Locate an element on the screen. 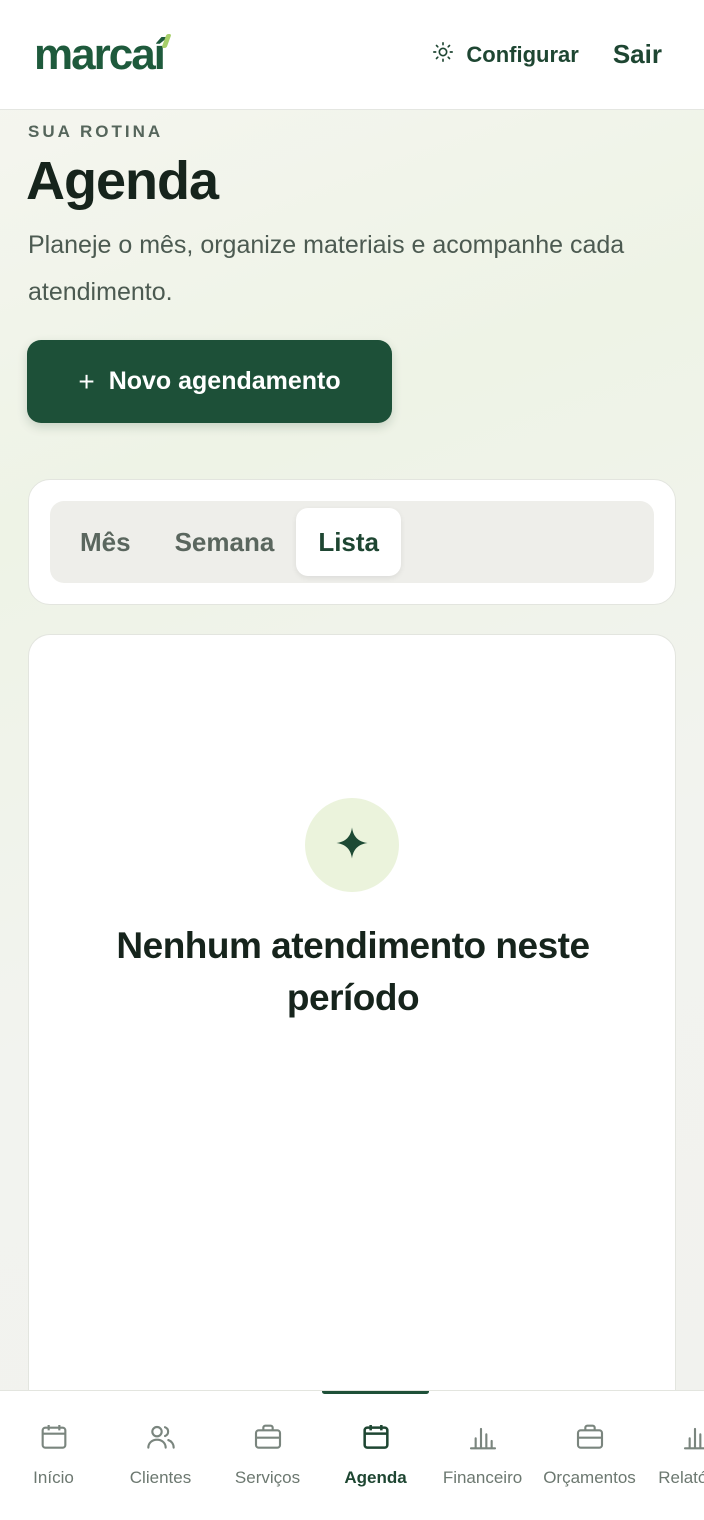 The image size is (704, 1520). header-actions: Configurar Sair is located at coordinates (547, 54).